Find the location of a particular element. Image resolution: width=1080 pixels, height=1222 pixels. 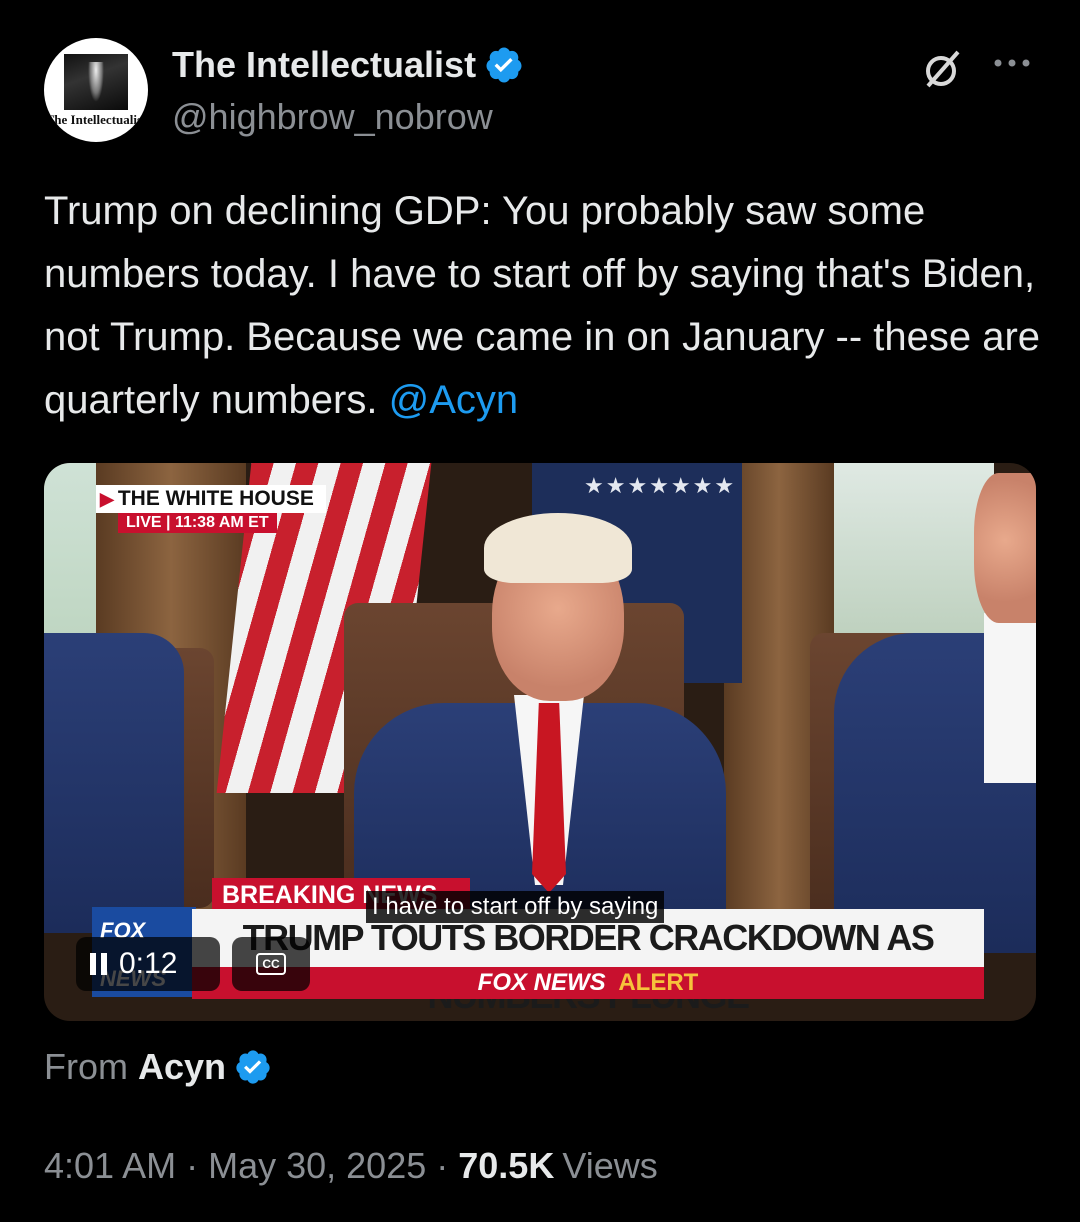

views-label: Views is located at coordinates (610, 1165).